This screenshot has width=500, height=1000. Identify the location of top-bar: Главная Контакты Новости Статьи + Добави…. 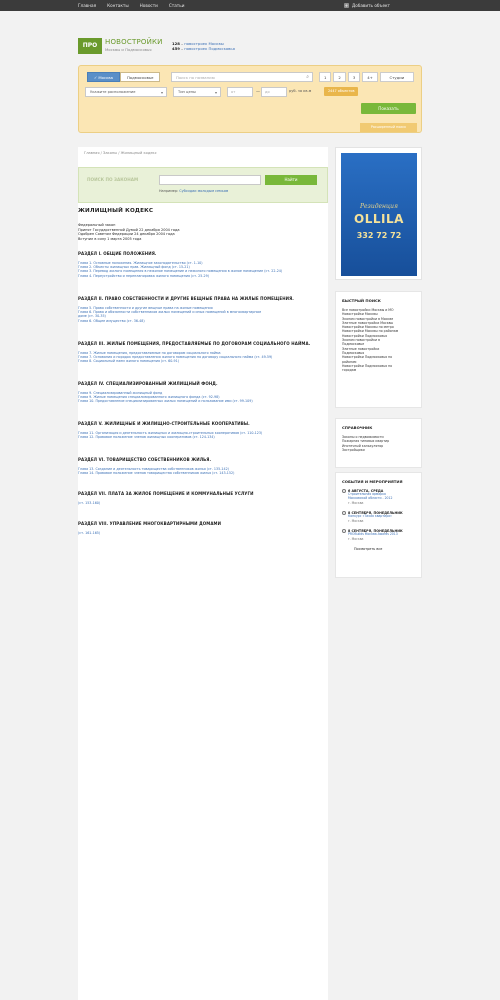
(250, 5).